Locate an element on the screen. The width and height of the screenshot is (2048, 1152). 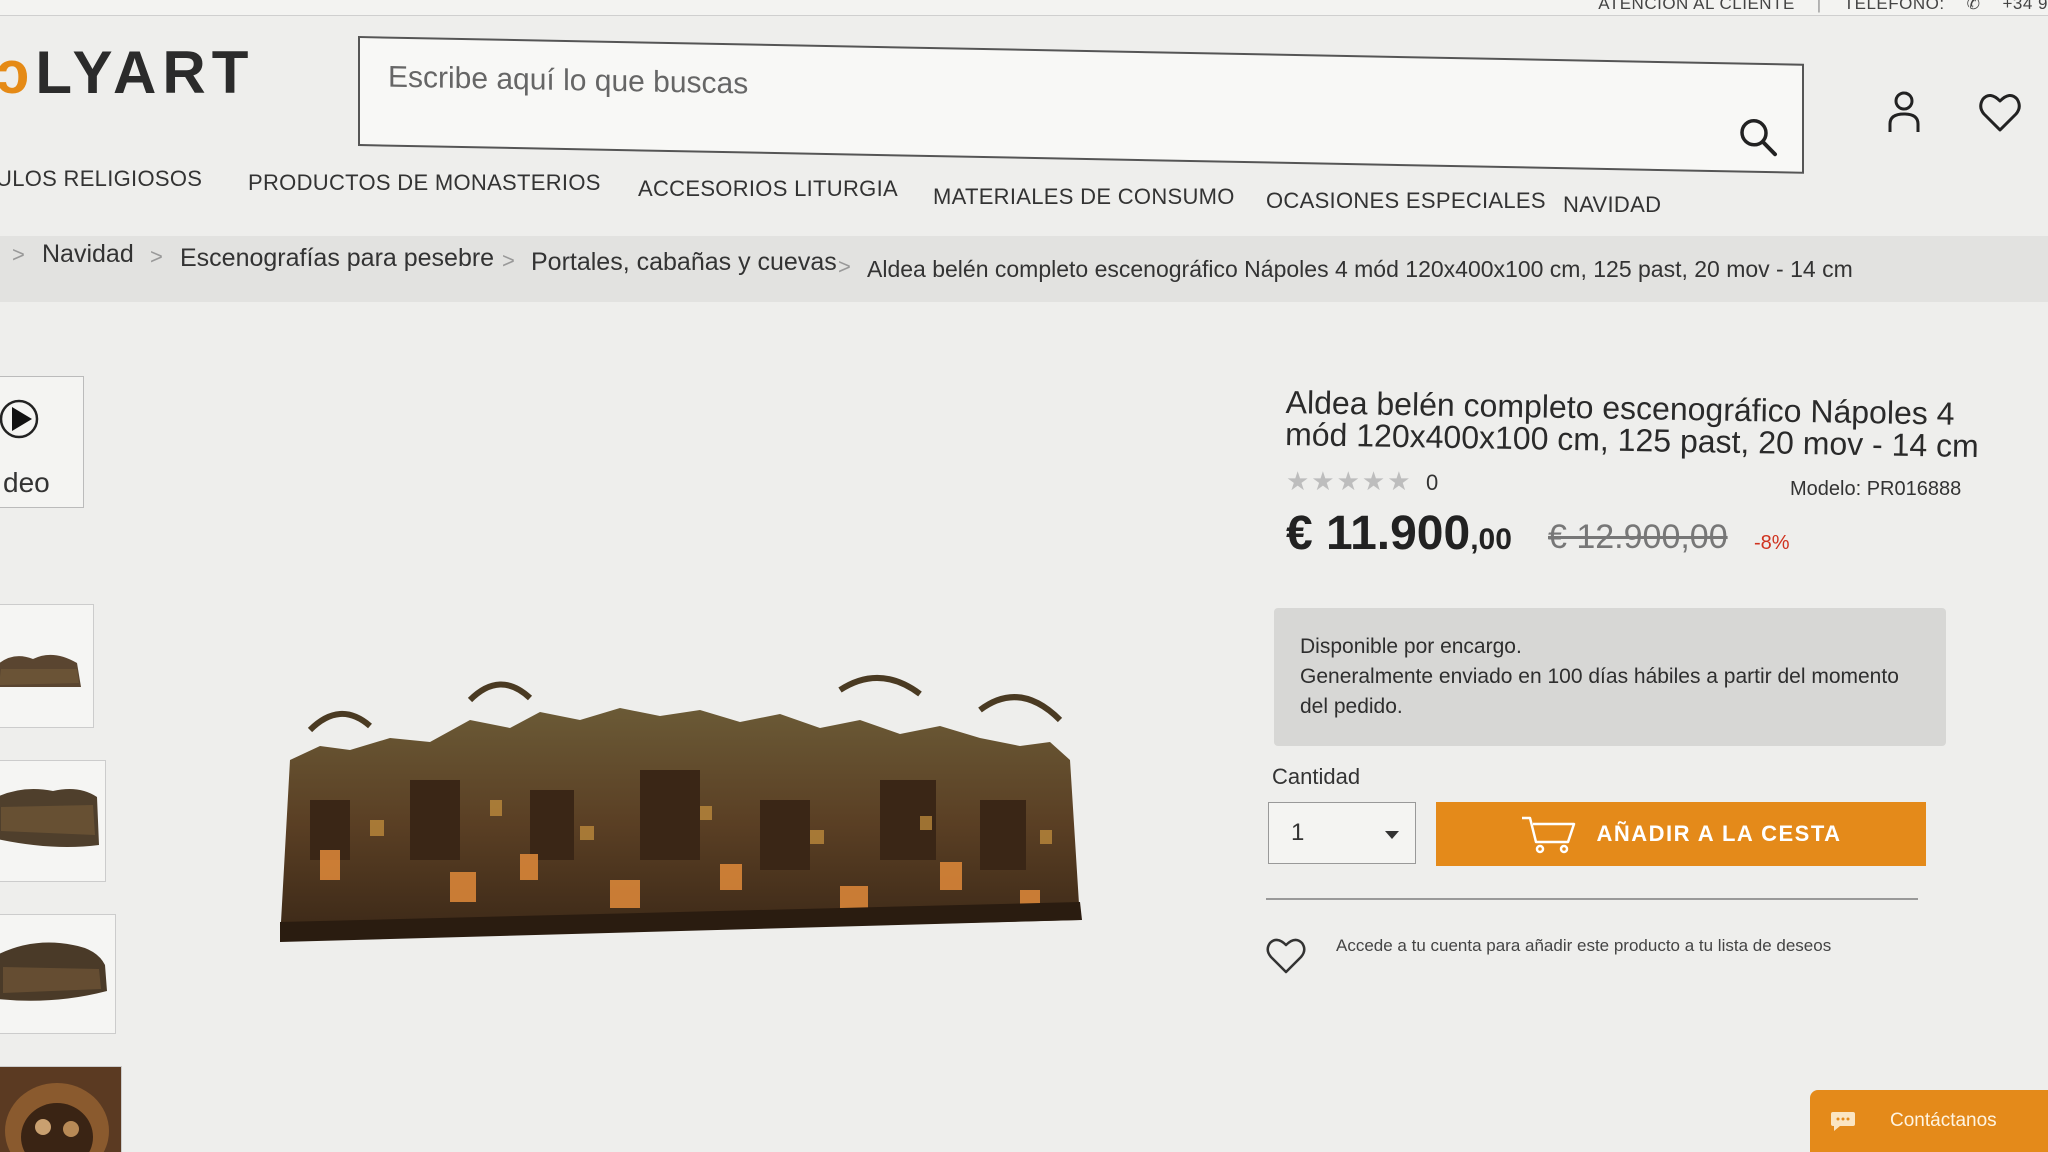
breadcrumb-item-escenografias: Escenografías para pesebre is located at coordinates (337, 258).